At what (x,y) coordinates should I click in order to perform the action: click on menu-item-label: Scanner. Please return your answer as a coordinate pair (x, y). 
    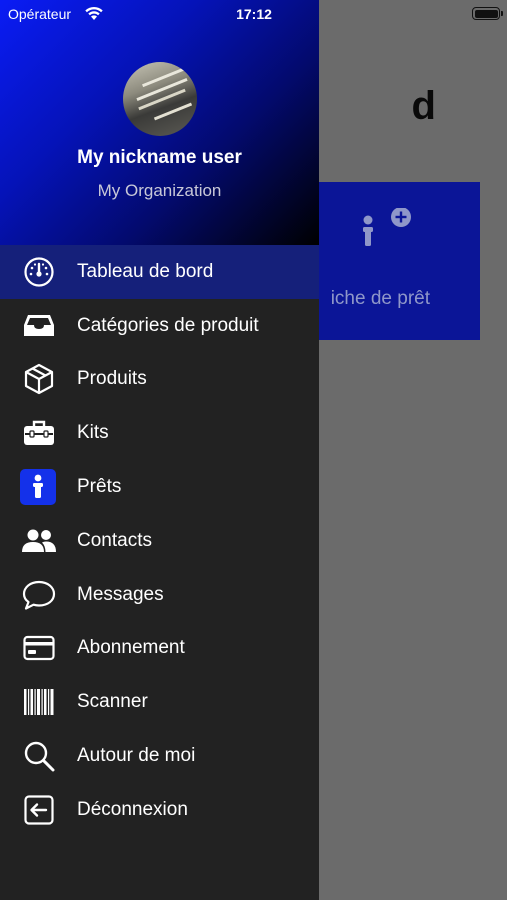
    Looking at the image, I should click on (112, 702).